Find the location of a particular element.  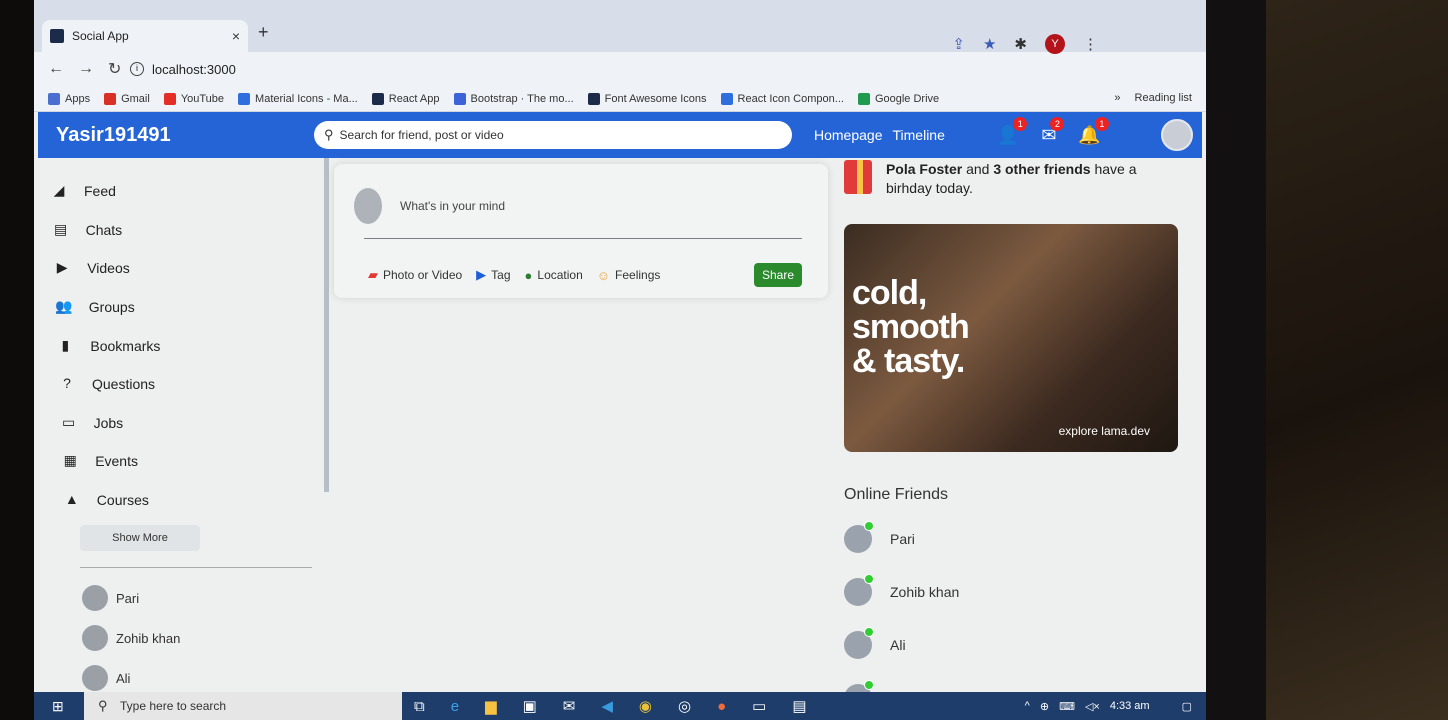

emoji-icon: ☺ is located at coordinates (603, 275).